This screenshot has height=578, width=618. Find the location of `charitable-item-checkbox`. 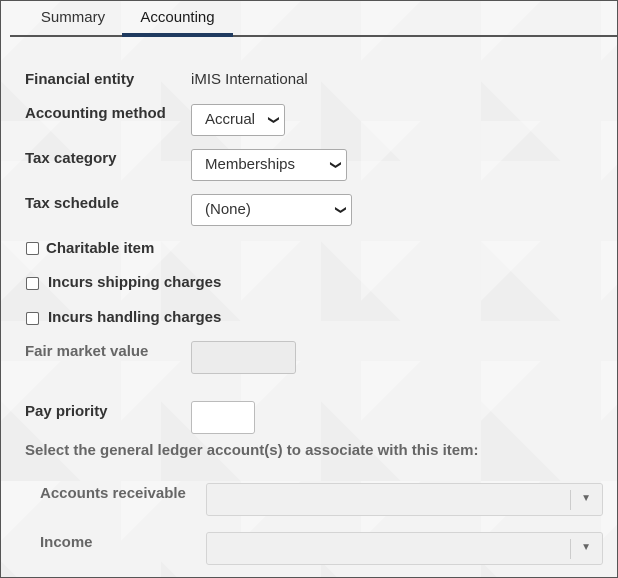

charitable-item-checkbox is located at coordinates (32, 248).